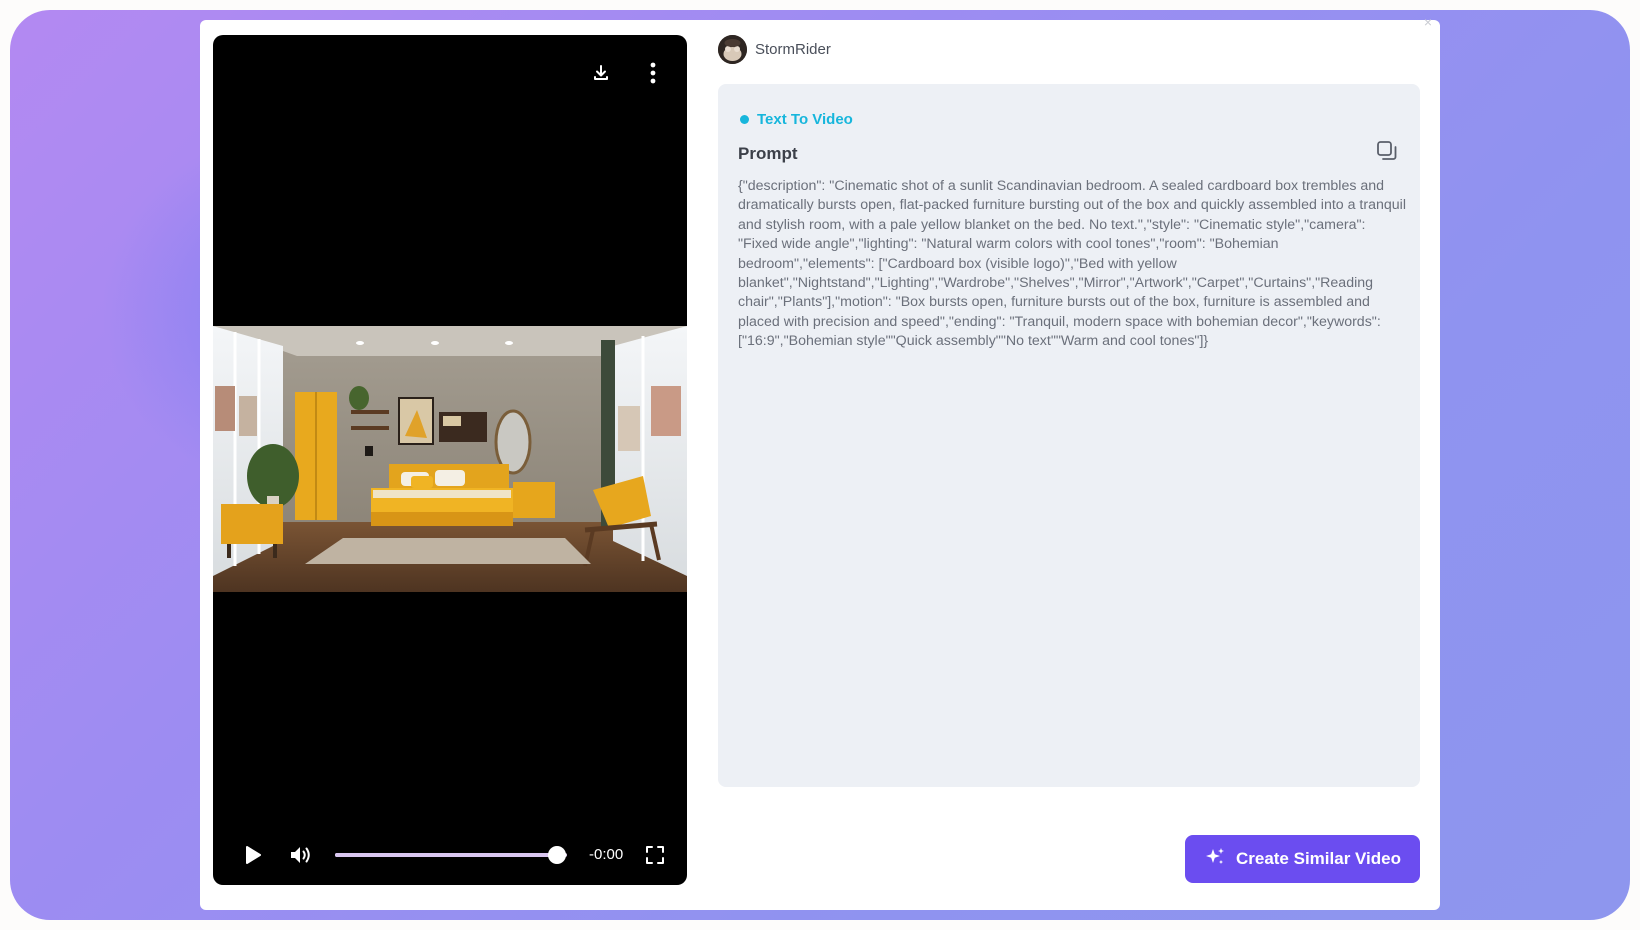 The image size is (1640, 930). I want to click on close-icon: ×, so click(1428, 22).